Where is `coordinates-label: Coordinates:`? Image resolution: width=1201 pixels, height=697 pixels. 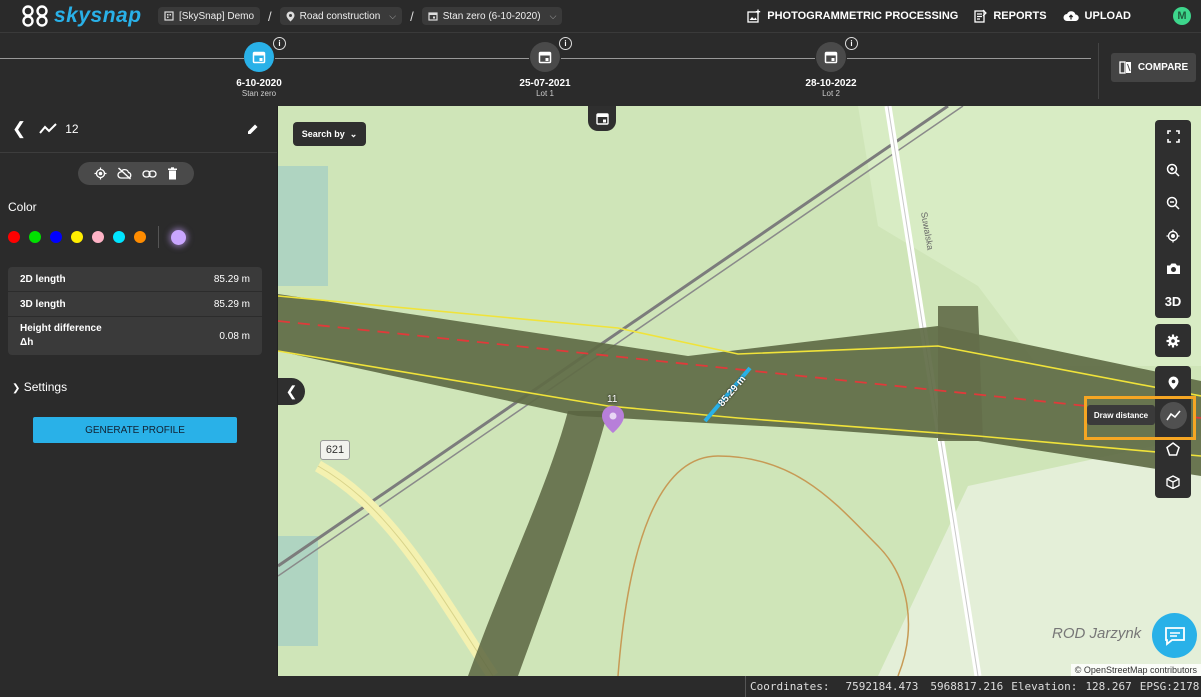
coordinates-label: Coordinates: is located at coordinates (790, 686).